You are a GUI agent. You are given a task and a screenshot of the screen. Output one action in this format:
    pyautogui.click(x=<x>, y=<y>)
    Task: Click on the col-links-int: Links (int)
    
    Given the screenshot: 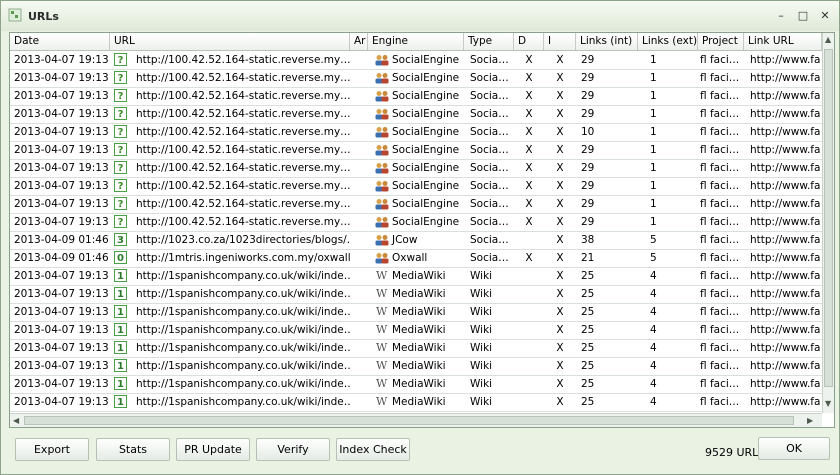 What is the action you would take?
    pyautogui.click(x=607, y=41)
    